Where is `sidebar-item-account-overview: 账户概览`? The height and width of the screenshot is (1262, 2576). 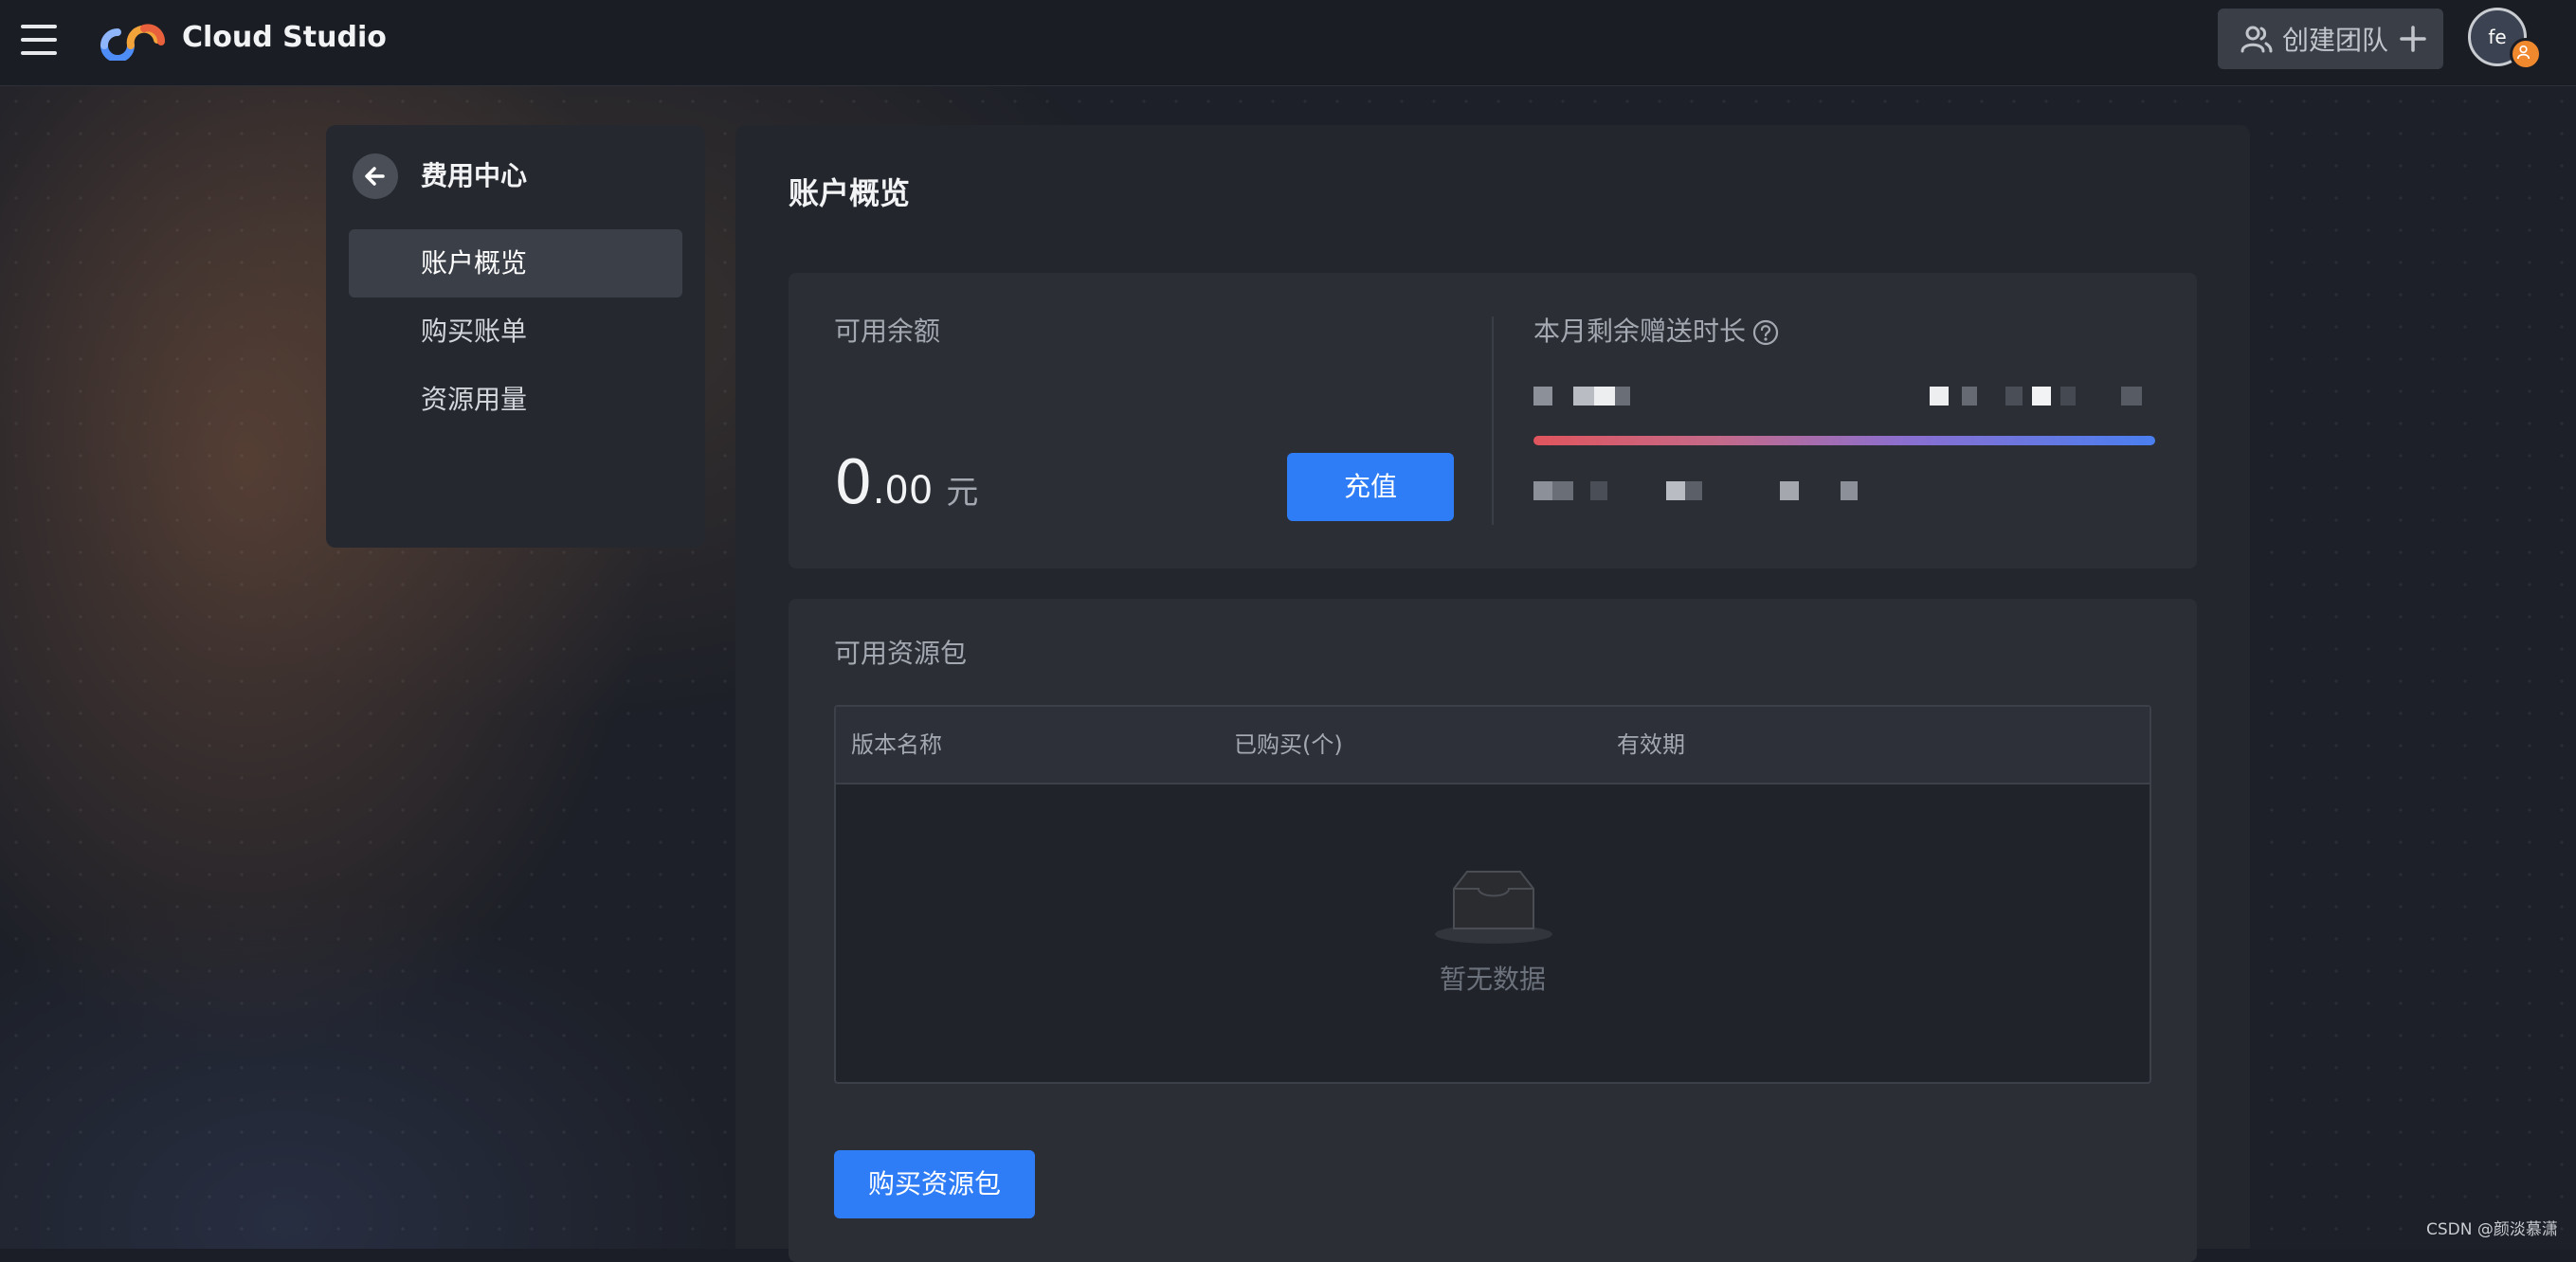
sidebar-item-account-overview: 账户概览 is located at coordinates (515, 263).